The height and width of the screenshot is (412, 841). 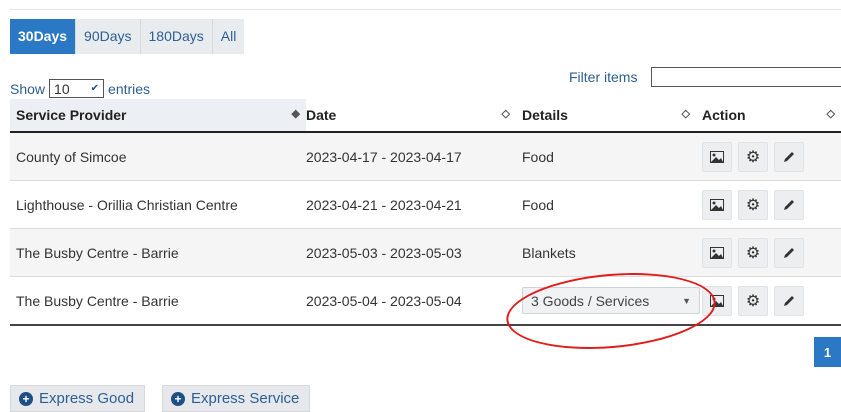 I want to click on column-header-action: Action ◇, so click(x=768, y=116).